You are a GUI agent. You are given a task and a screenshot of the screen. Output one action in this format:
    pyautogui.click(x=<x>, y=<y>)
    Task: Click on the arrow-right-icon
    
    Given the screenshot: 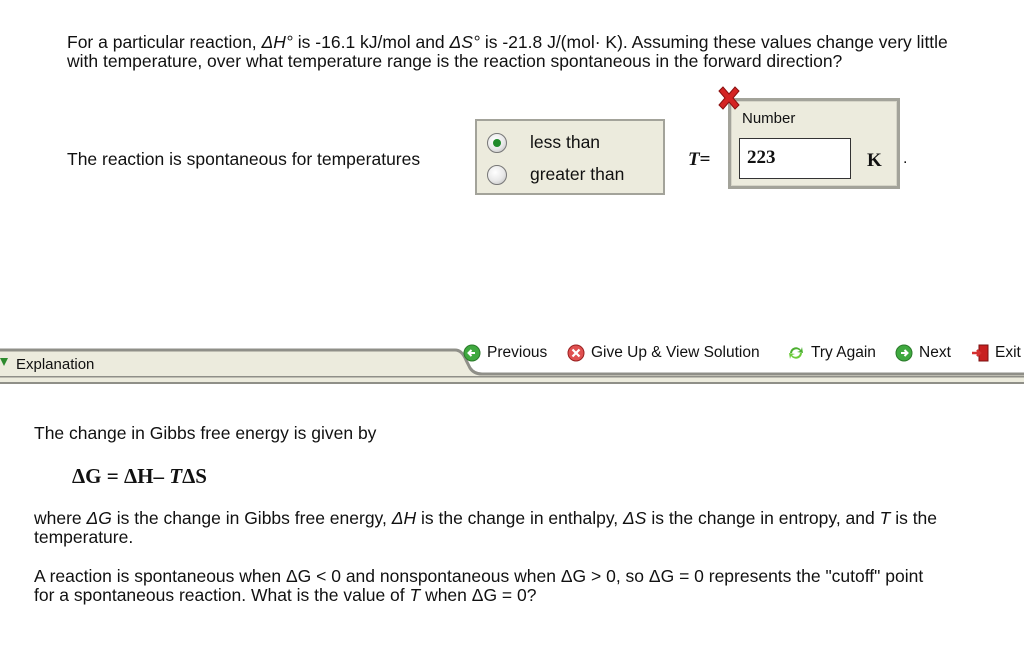 What is the action you would take?
    pyautogui.click(x=904, y=353)
    